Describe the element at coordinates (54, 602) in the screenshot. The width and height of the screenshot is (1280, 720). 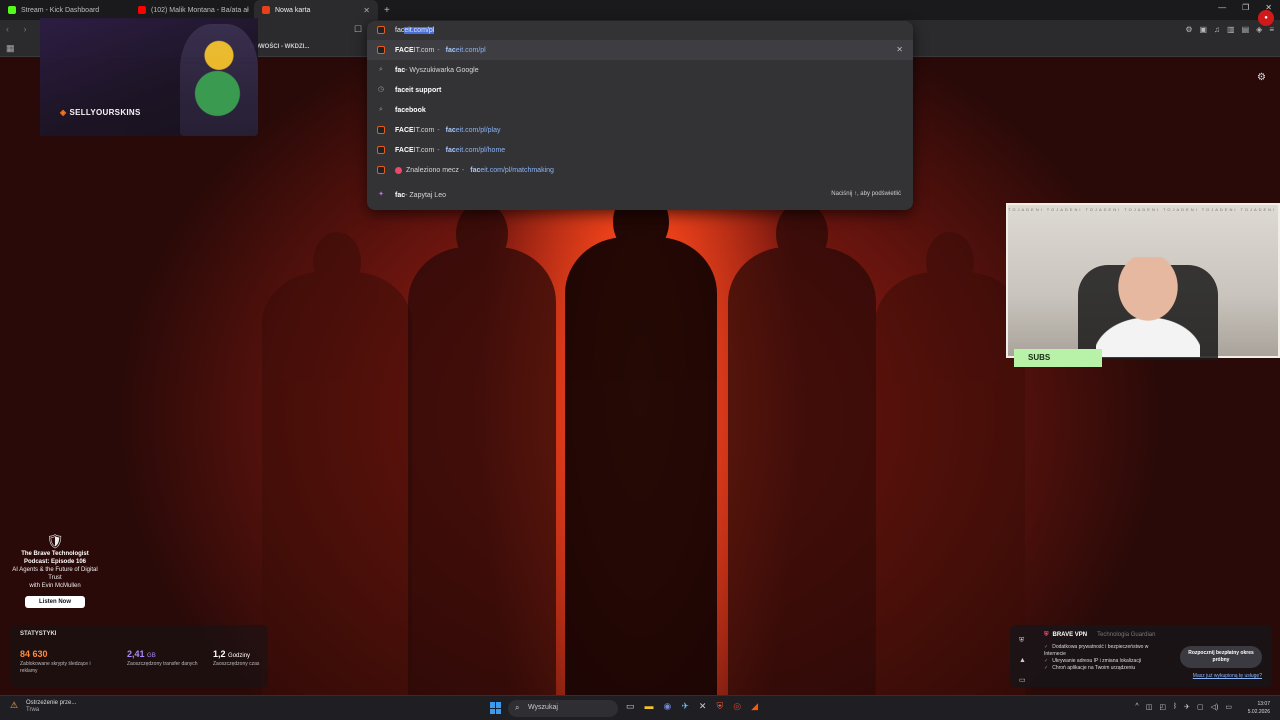
I see `listen-now-button: Listen Now` at that location.